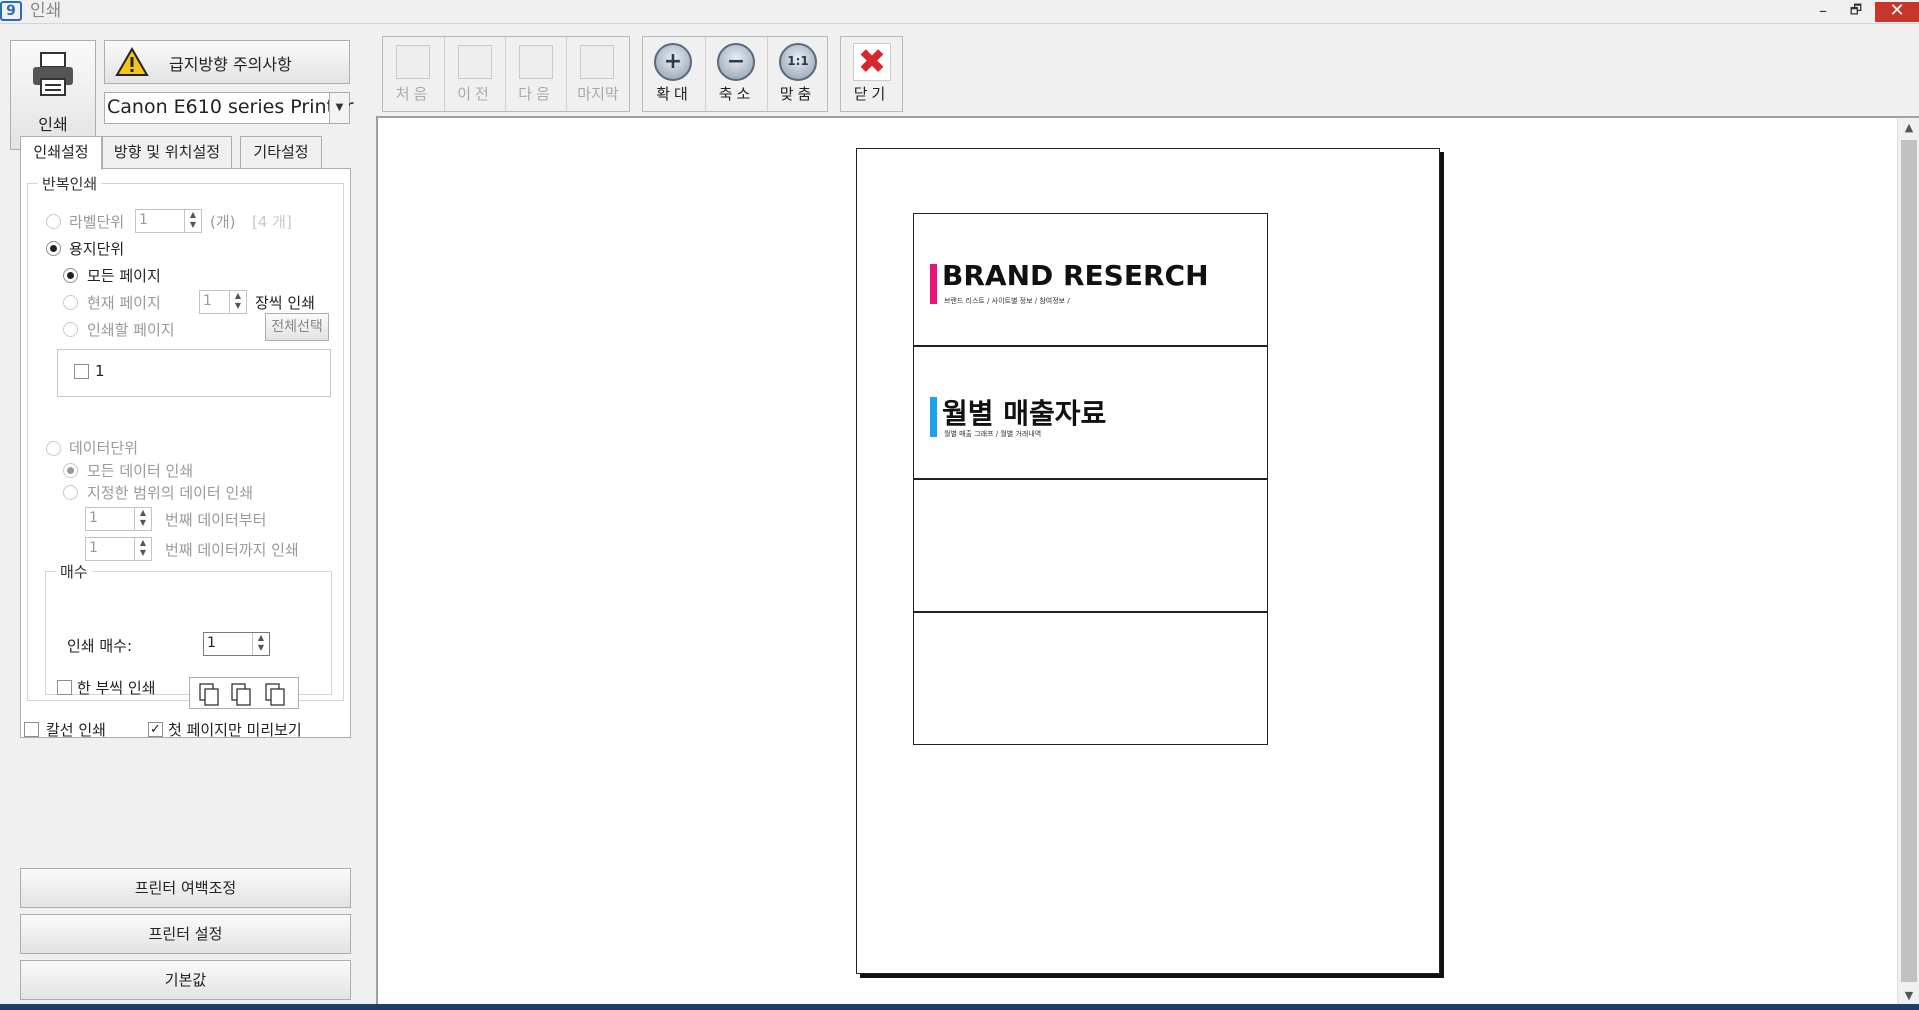 The width and height of the screenshot is (1919, 1010). Describe the element at coordinates (118, 549) in the screenshot. I see `range-to-stepper: 1 ▲ ▼` at that location.